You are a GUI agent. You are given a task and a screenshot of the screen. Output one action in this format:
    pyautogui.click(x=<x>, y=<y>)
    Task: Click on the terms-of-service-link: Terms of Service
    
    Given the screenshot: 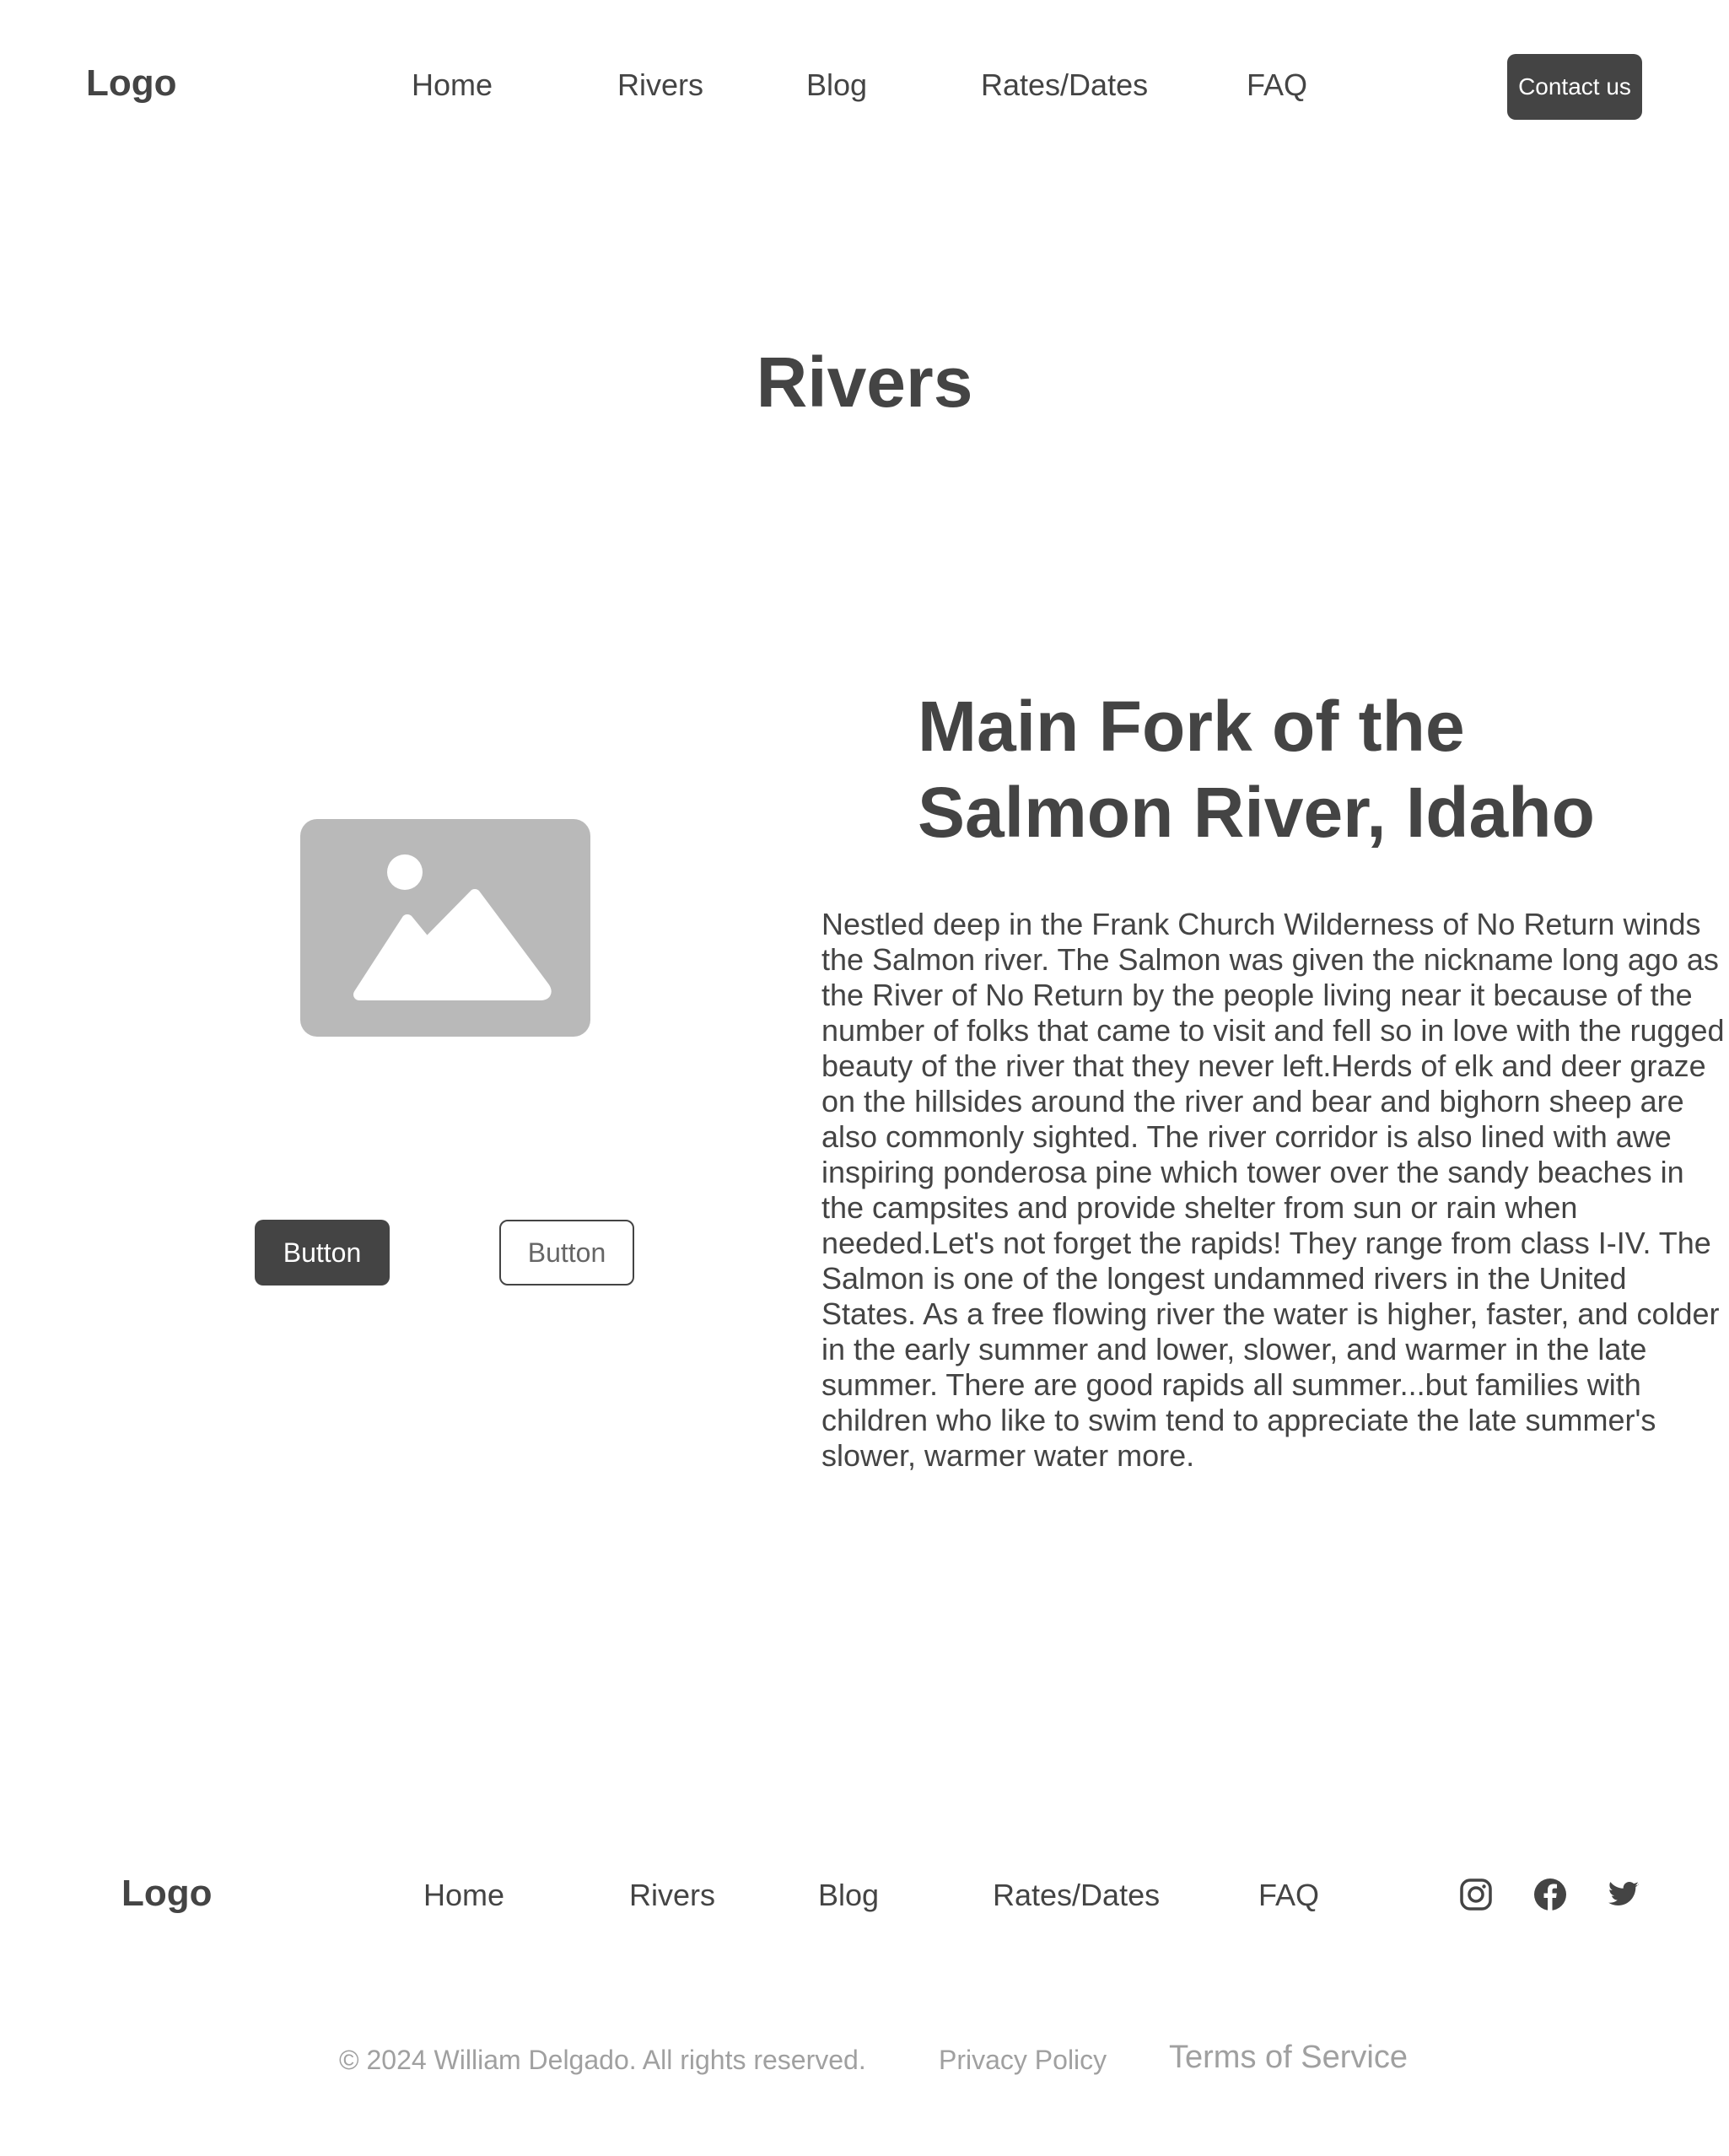 What is the action you would take?
    pyautogui.click(x=1288, y=2058)
    